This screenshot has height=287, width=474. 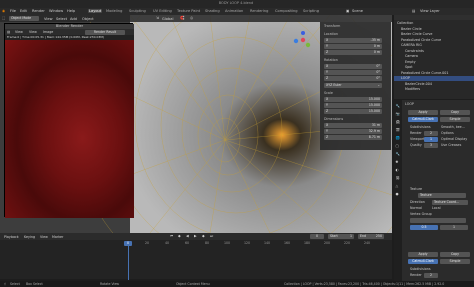 I want to click on outliner-row: Collection, so click(x=434, y=23).